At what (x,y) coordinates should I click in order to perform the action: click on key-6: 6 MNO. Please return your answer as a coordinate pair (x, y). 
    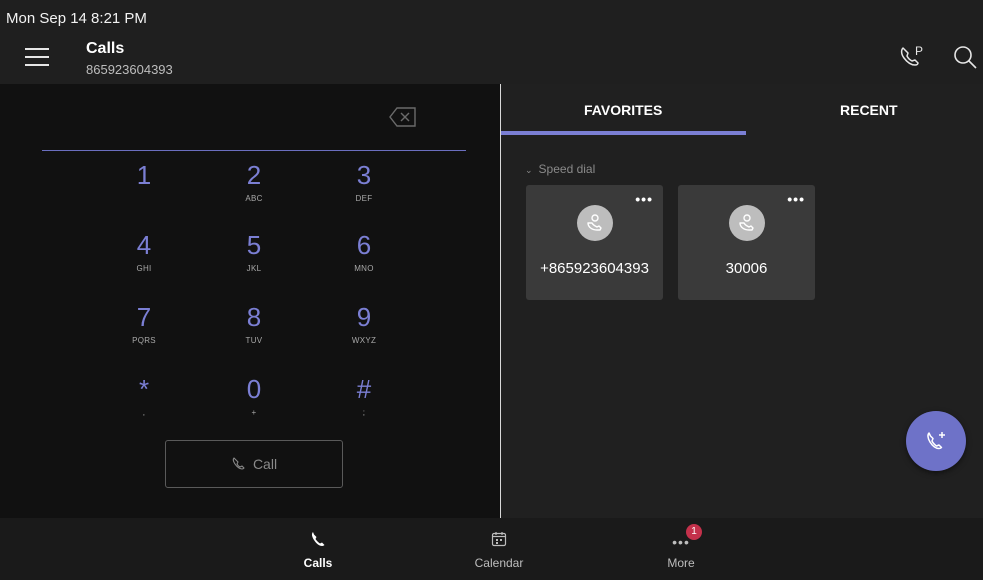
    Looking at the image, I should click on (364, 262).